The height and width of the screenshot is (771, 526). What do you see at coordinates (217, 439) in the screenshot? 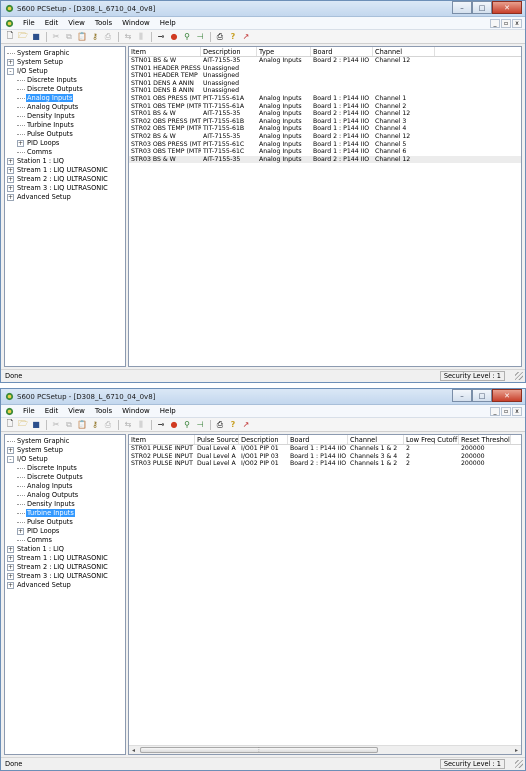
I see `column-header: Pulse Source` at bounding box center [217, 439].